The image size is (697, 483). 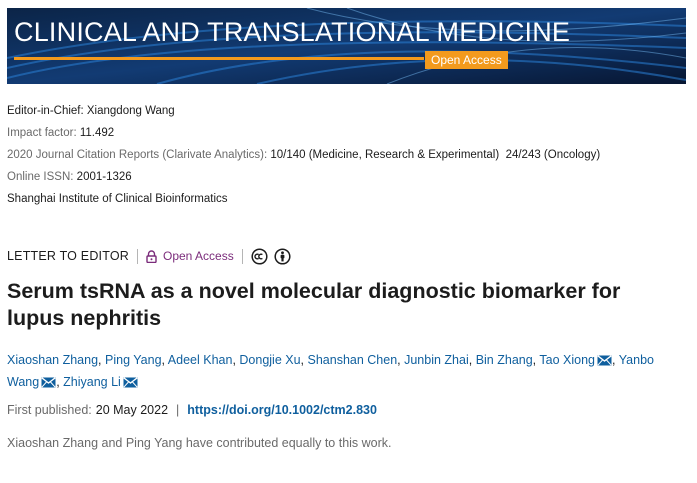 What do you see at coordinates (292, 32) in the screenshot?
I see `journal-title: CLINICAL AND TRANSLATIONAL MEDICINE` at bounding box center [292, 32].